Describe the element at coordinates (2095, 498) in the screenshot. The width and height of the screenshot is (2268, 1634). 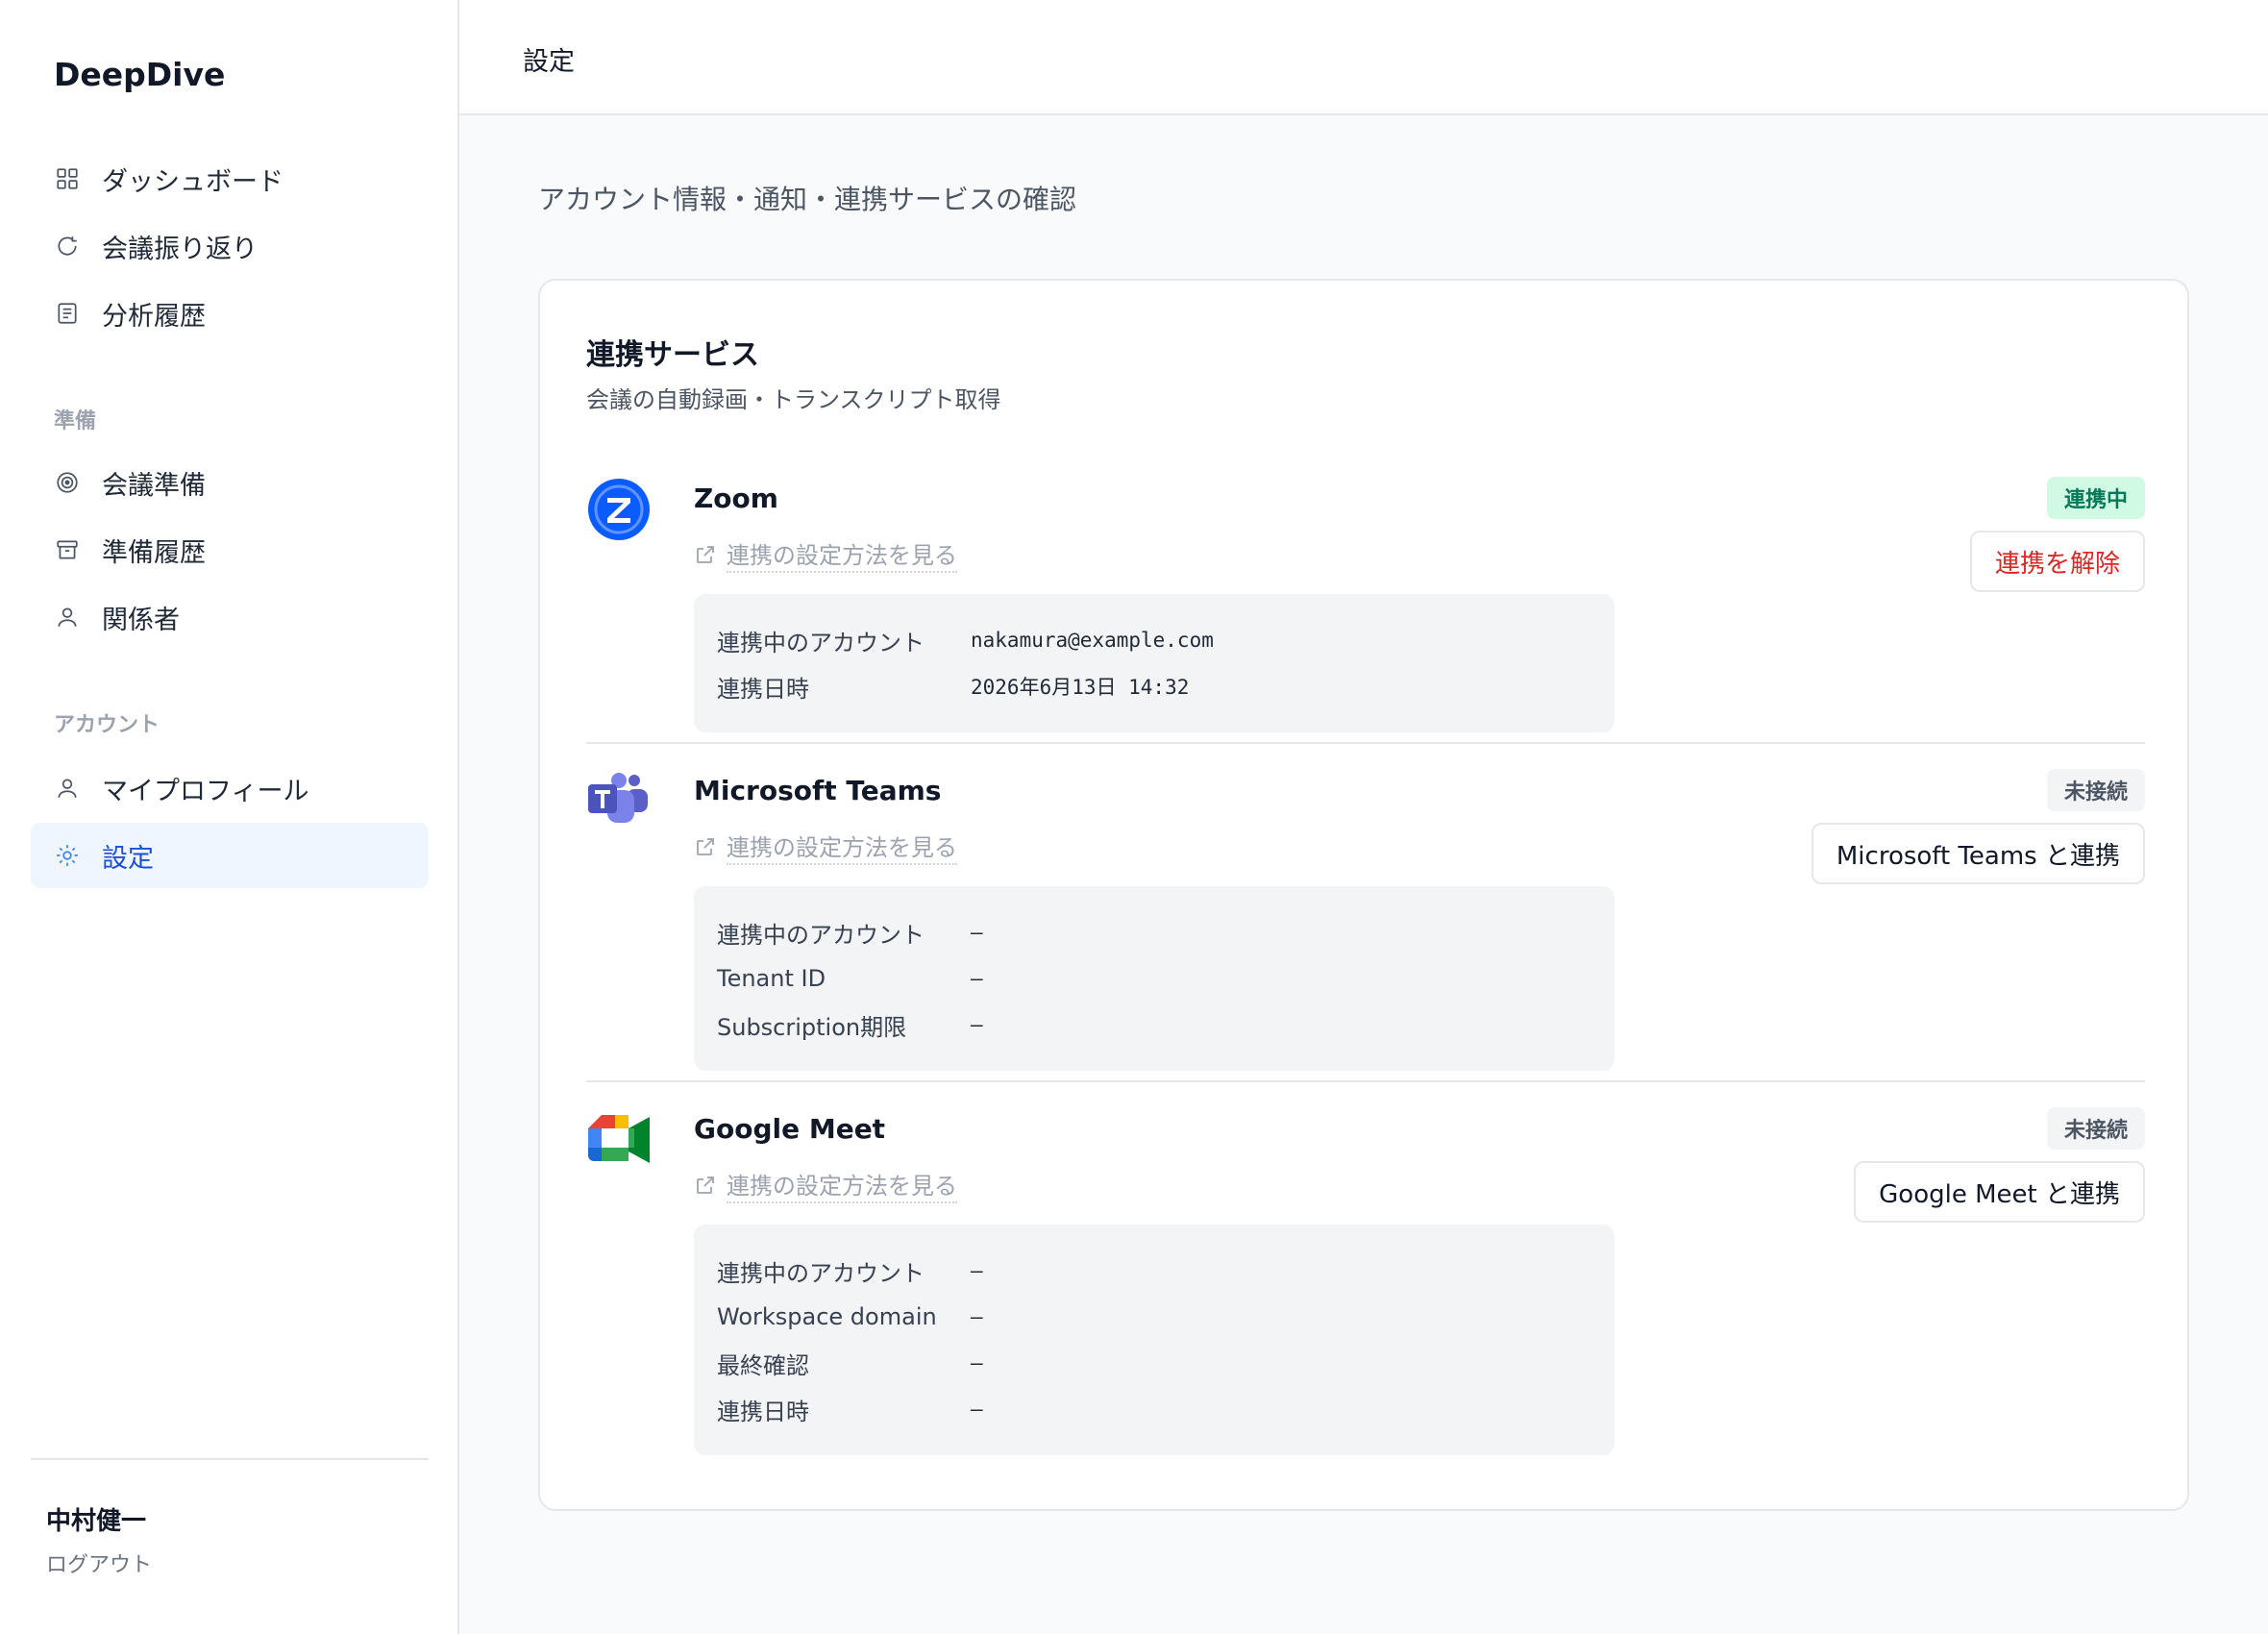
I see `status-badge: 連携中` at that location.